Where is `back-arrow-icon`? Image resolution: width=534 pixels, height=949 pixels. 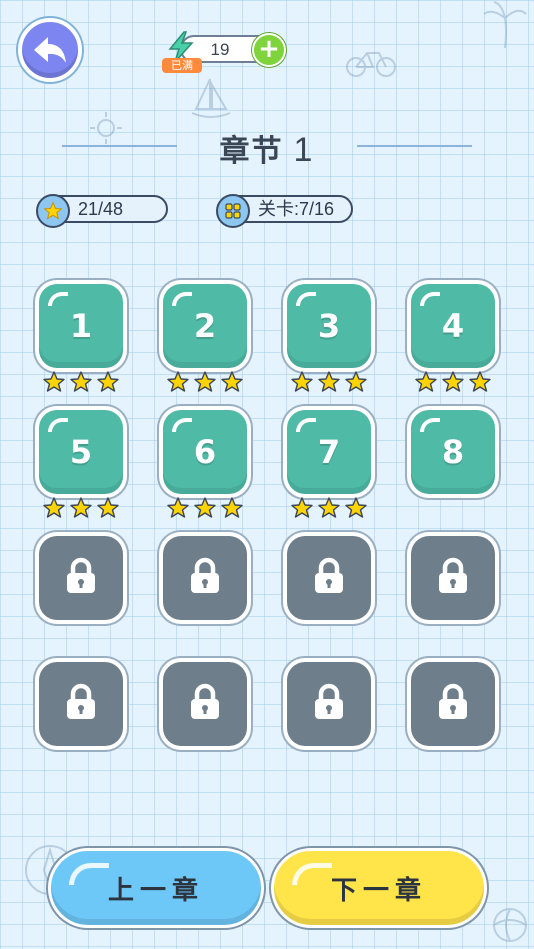 back-arrow-icon is located at coordinates (50, 50).